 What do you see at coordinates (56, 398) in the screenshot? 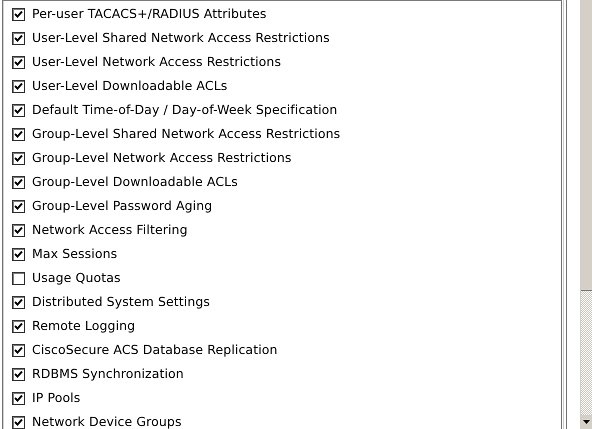
I see `option-label: IP Pools` at bounding box center [56, 398].